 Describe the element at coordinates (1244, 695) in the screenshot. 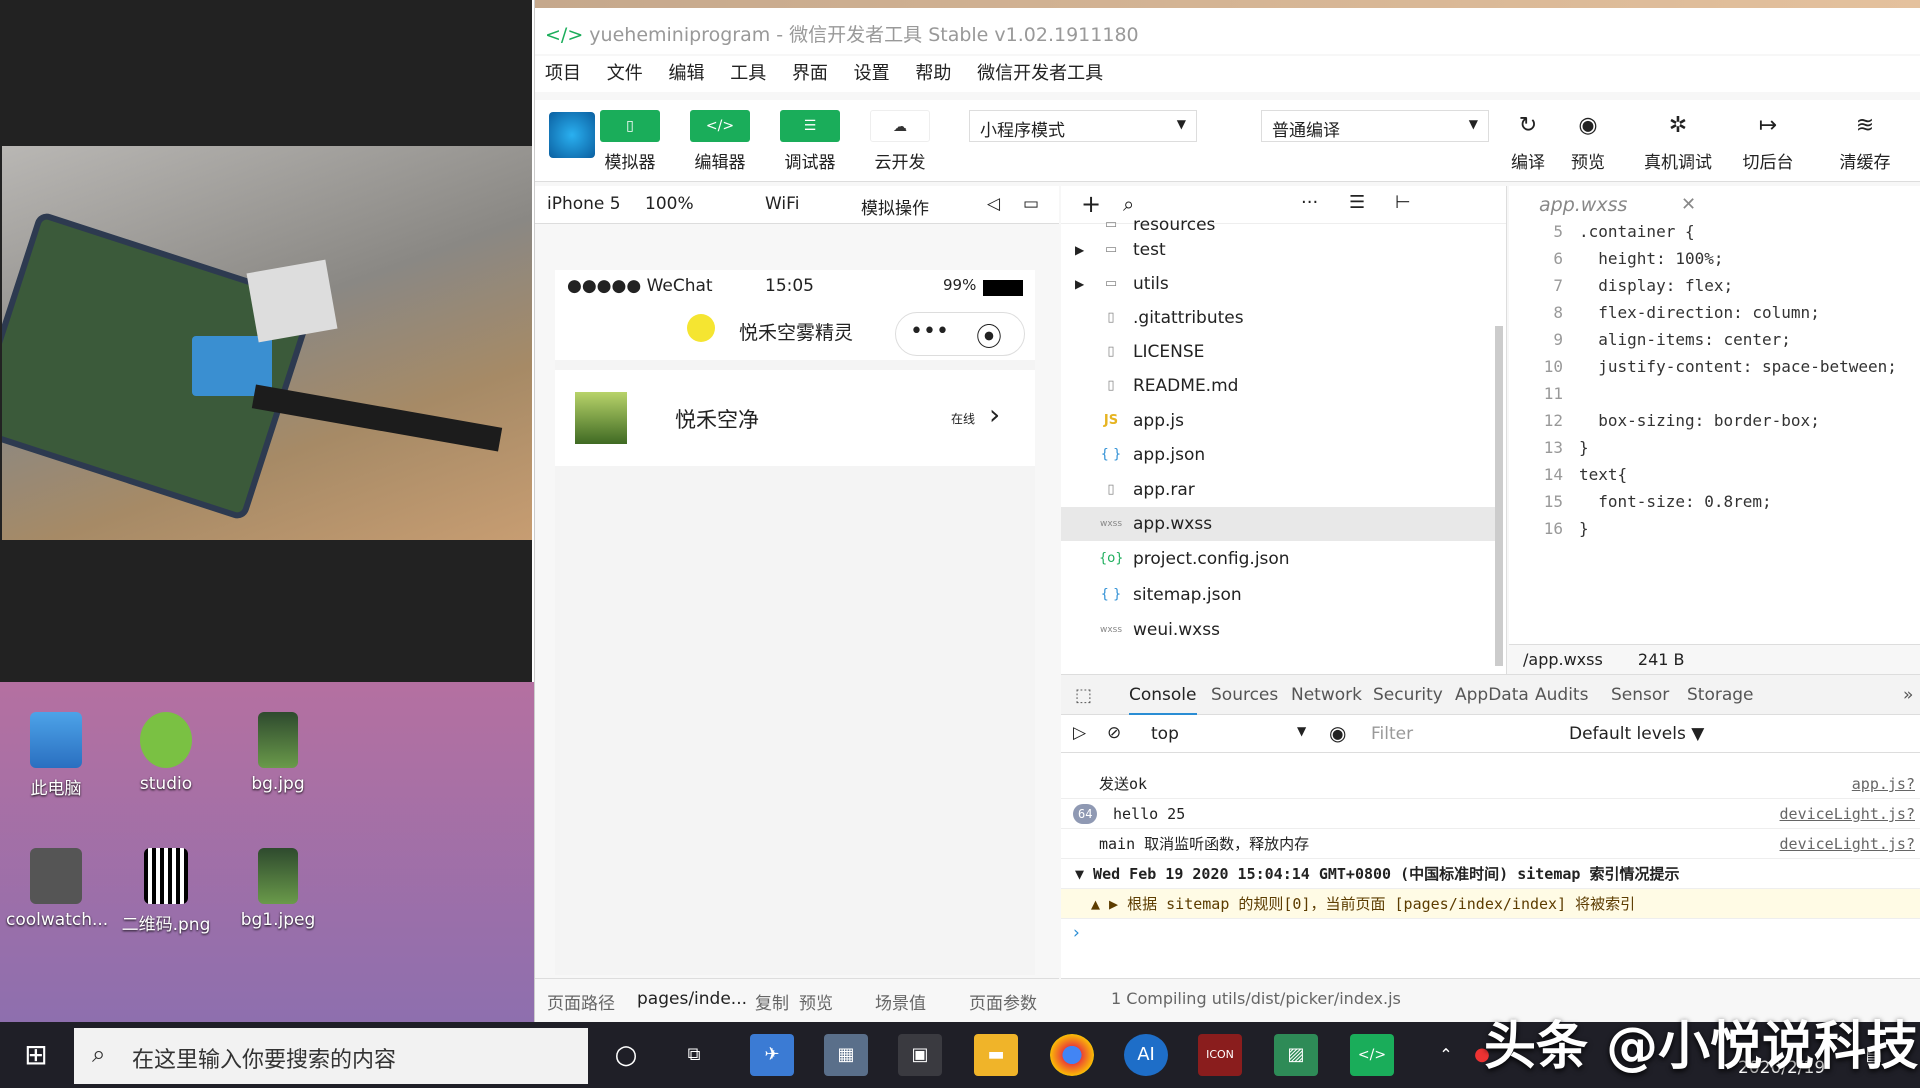

I see `tab-sources: Sources` at that location.